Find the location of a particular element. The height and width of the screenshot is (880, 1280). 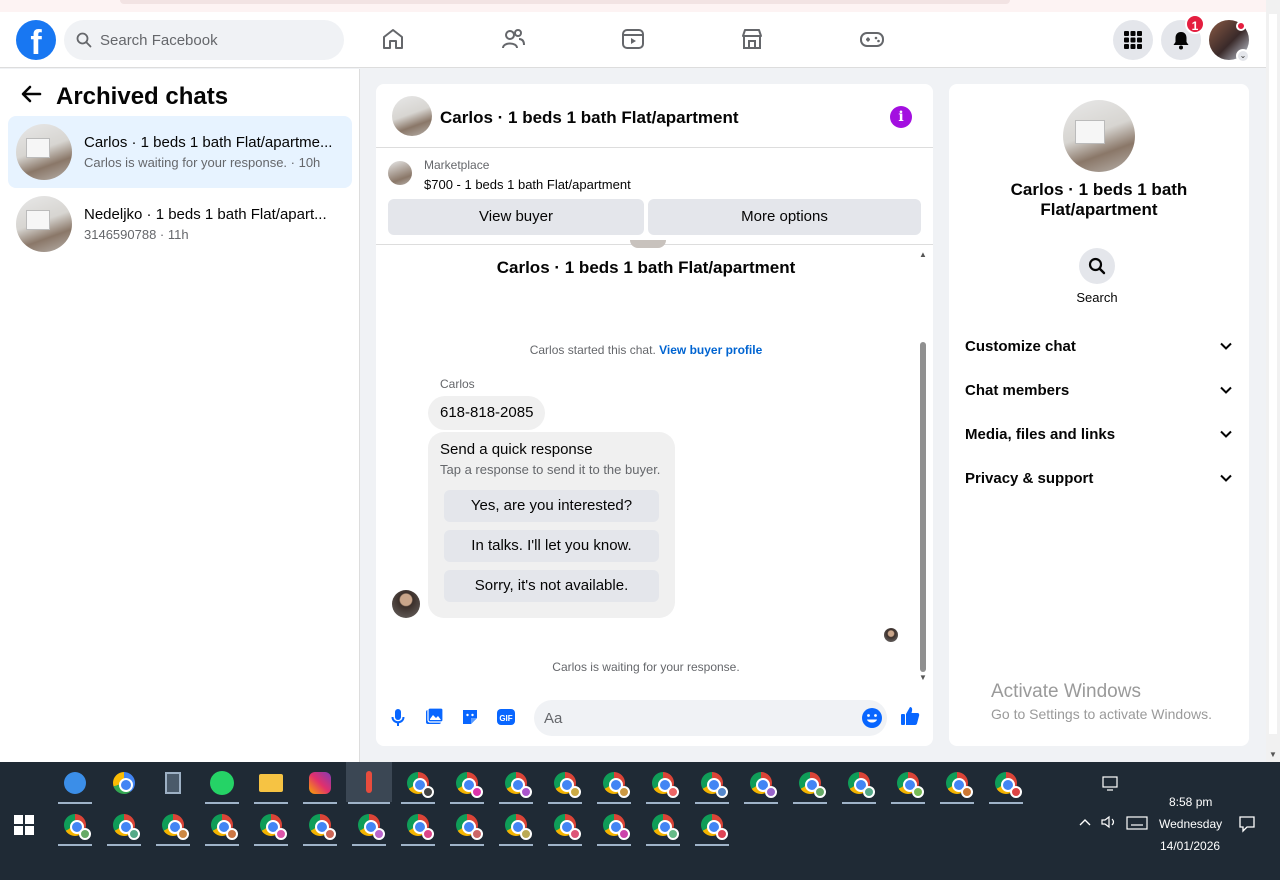

notification-center-icon is located at coordinates (1247, 825).